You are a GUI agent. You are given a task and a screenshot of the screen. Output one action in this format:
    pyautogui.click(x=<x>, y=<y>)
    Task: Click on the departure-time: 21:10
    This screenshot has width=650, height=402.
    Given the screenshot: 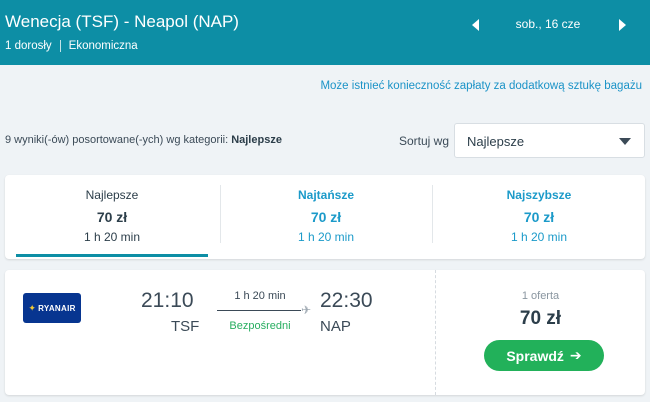 What is the action you would take?
    pyautogui.click(x=167, y=300)
    